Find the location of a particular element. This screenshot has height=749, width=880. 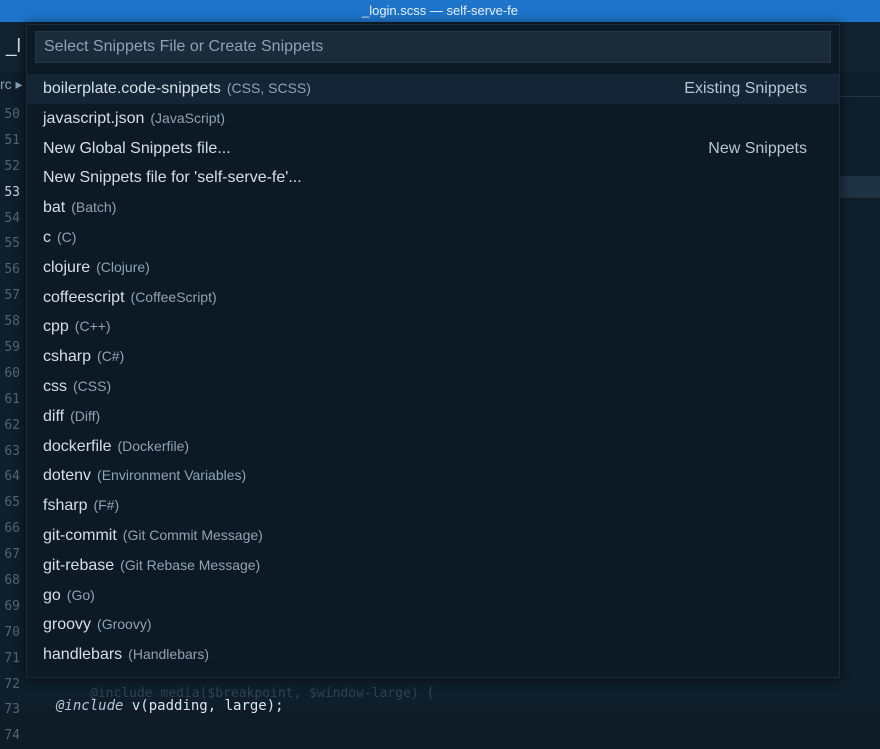

quick-pick-item-description: (Groovy) is located at coordinates (124, 624).